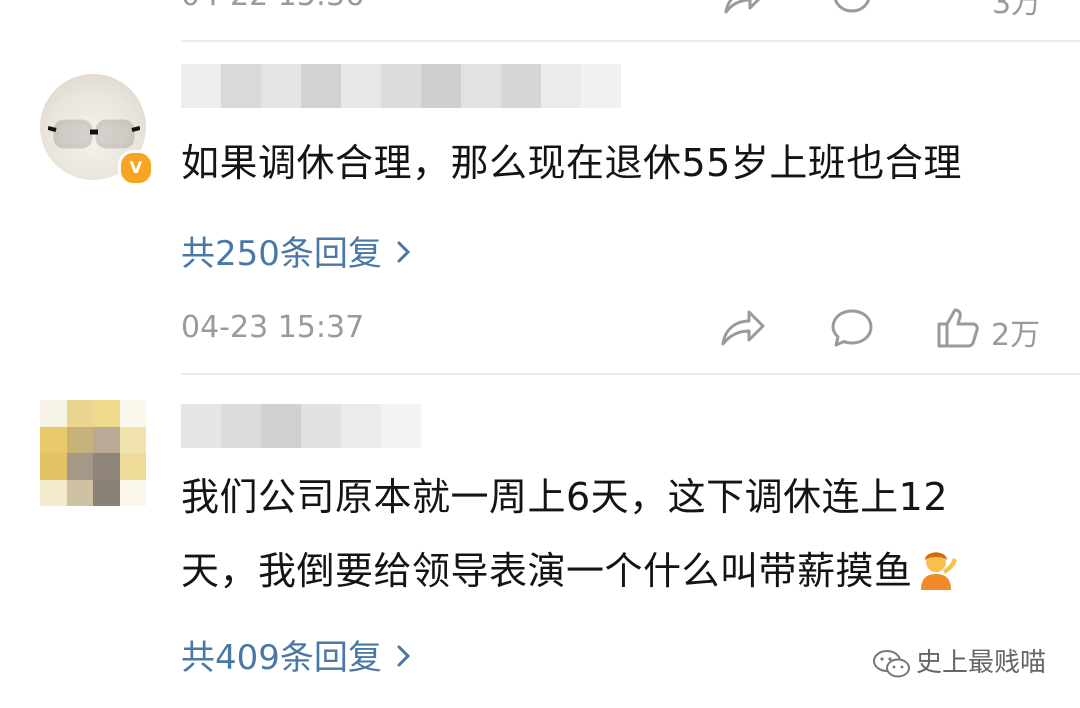 The width and height of the screenshot is (1080, 708). Describe the element at coordinates (936, 565) in the screenshot. I see `person-tipping-hand-icon` at that location.